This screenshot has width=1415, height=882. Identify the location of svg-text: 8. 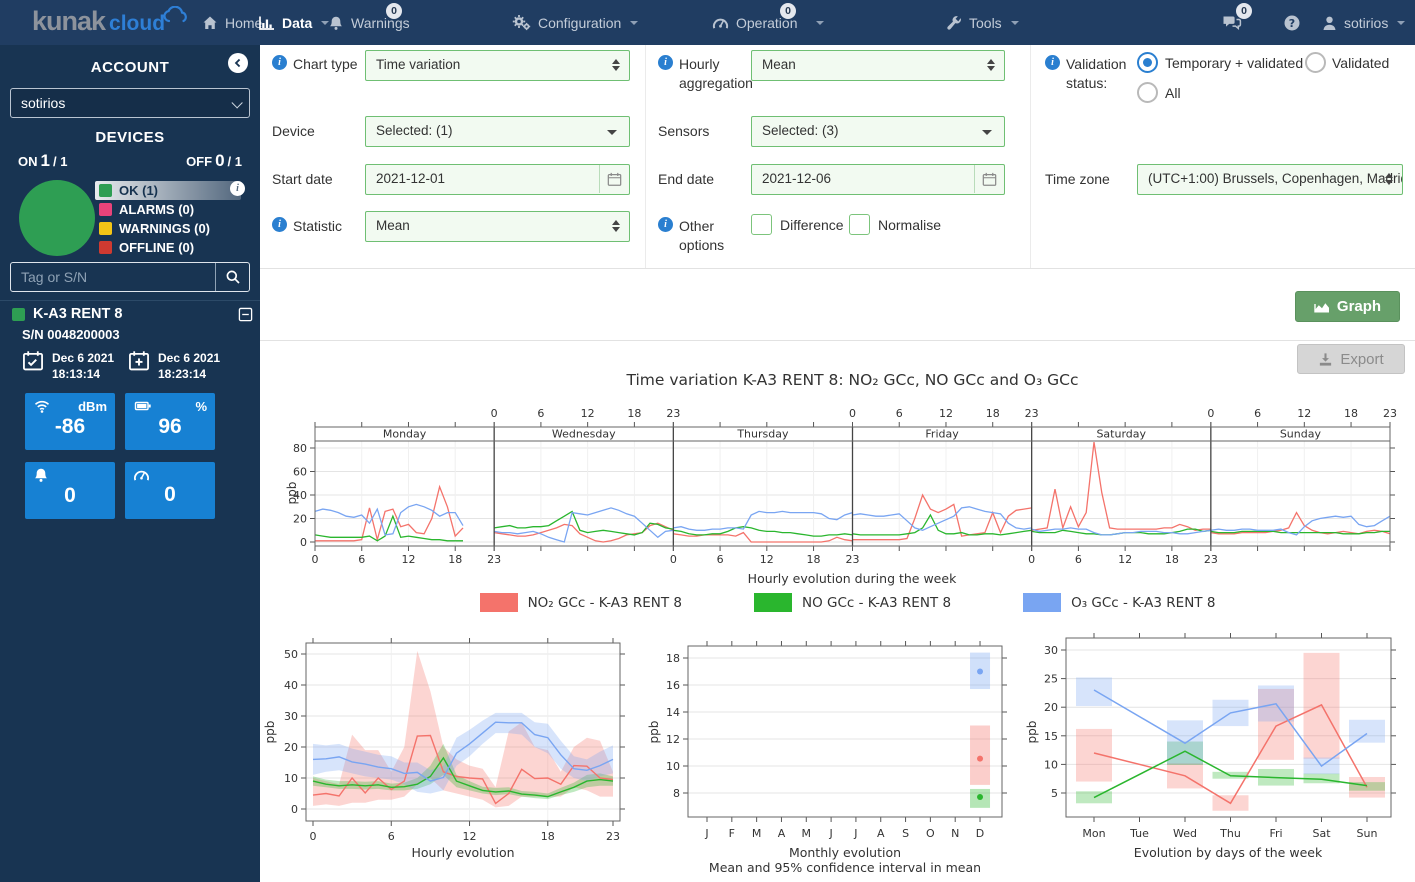
(676, 793).